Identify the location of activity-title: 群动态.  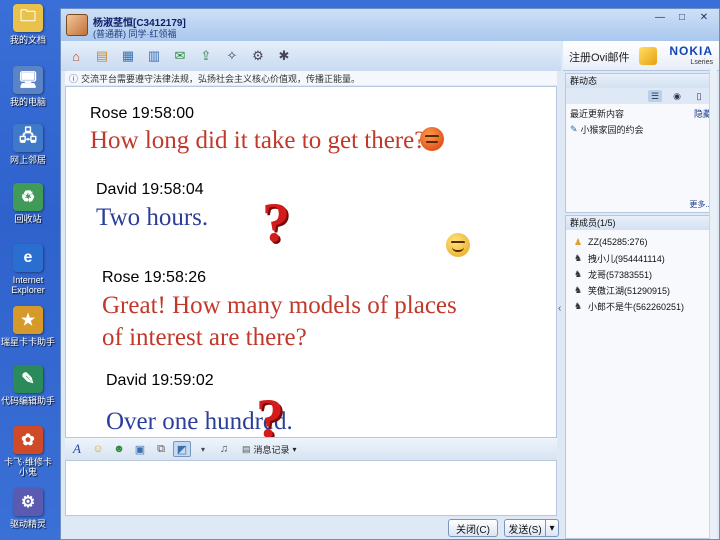
(641, 81).